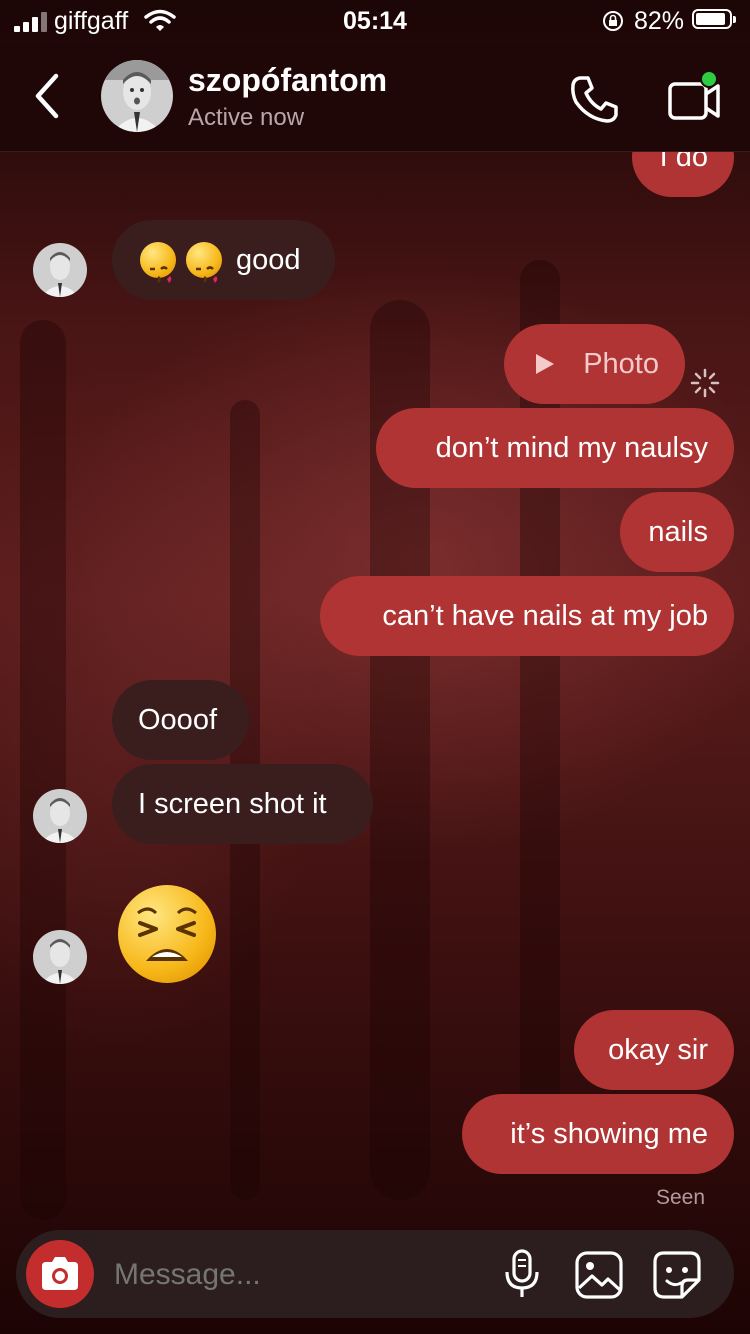 This screenshot has width=750, height=1334. What do you see at coordinates (659, 21) in the screenshot?
I see `battery-percent: 82%` at bounding box center [659, 21].